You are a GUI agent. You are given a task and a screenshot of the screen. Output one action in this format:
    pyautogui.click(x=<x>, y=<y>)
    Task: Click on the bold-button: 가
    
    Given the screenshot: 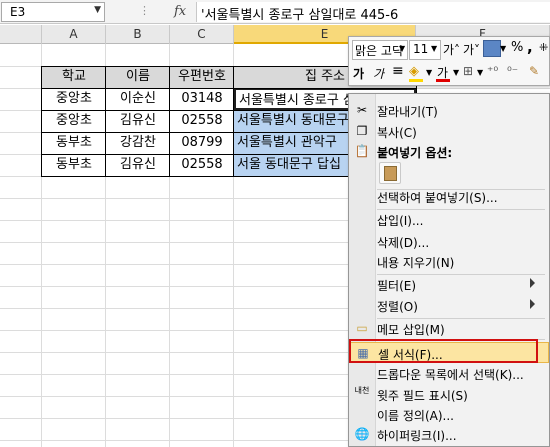 What is the action you would take?
    pyautogui.click(x=358, y=73)
    